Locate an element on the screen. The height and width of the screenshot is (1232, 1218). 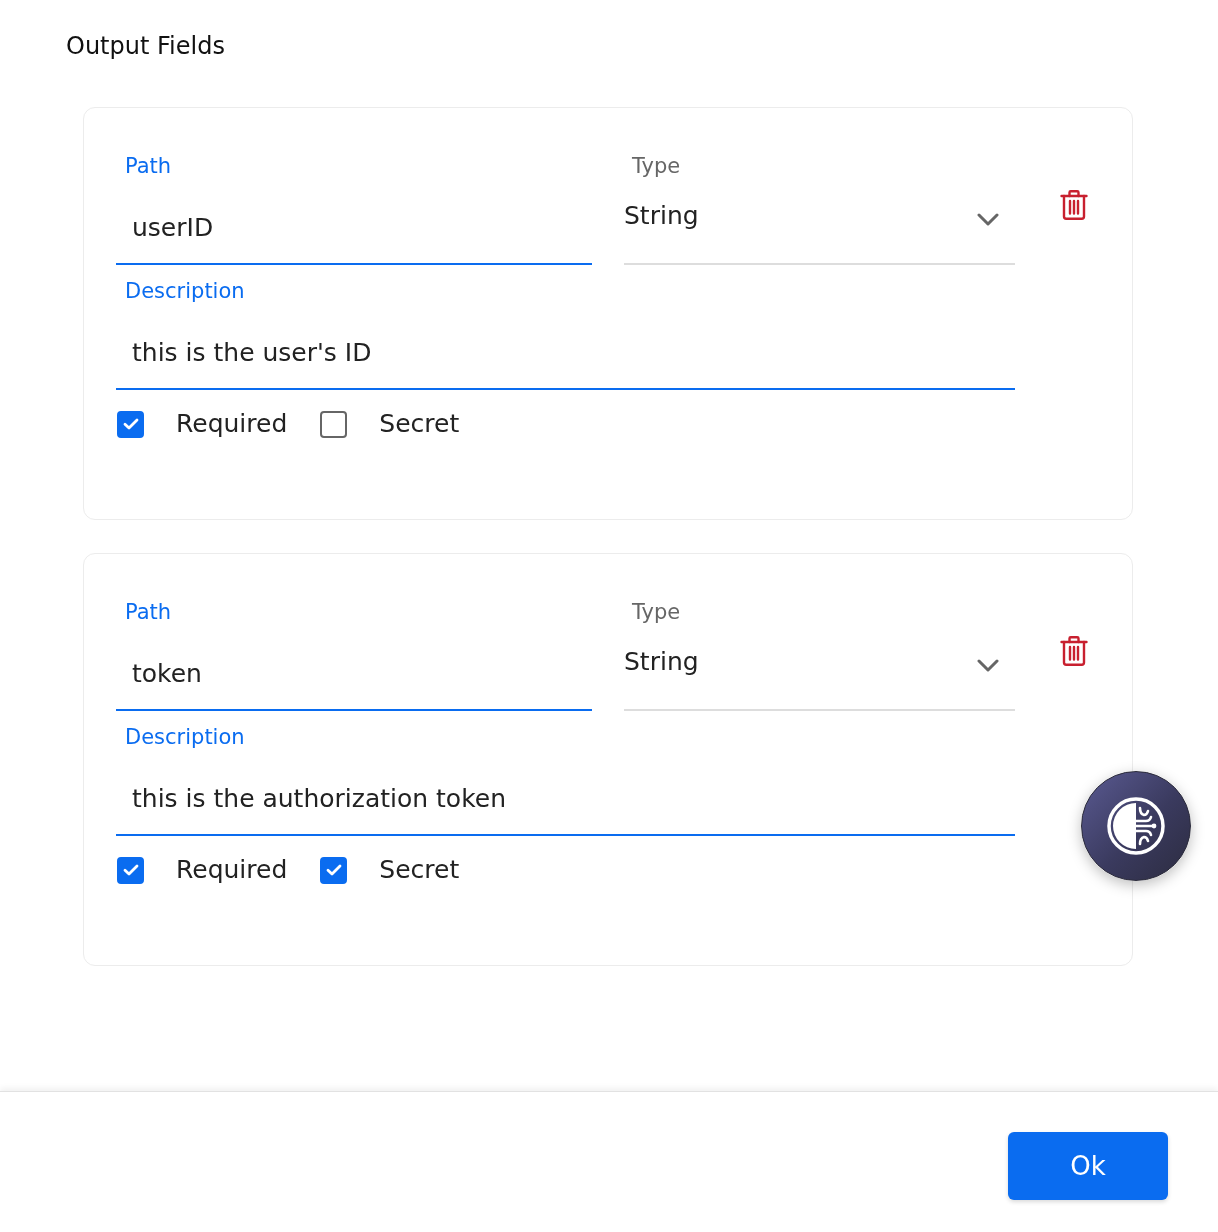
circuit-circle-icon is located at coordinates (1136, 826).